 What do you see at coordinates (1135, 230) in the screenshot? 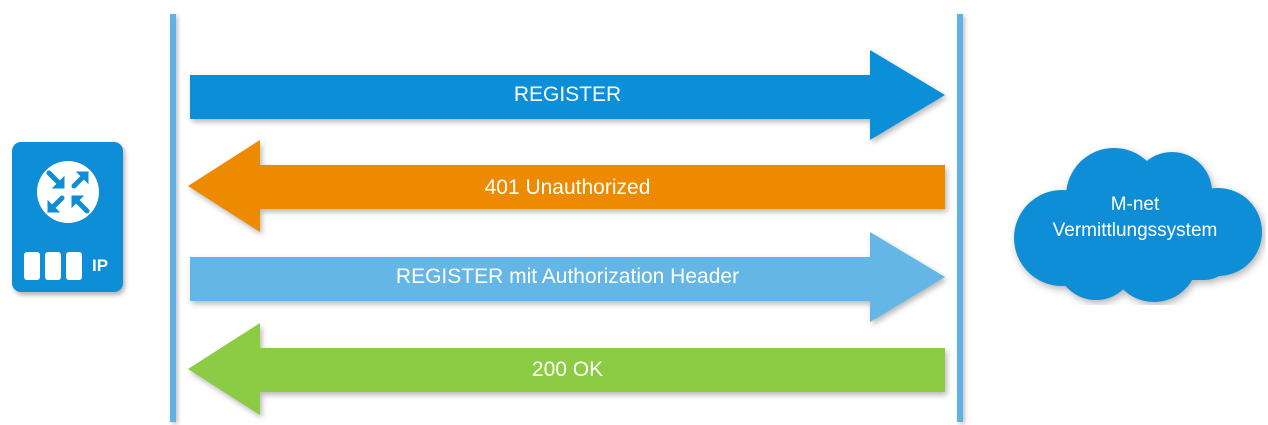
I see `server-label-line2: Vermittlungssystem` at bounding box center [1135, 230].